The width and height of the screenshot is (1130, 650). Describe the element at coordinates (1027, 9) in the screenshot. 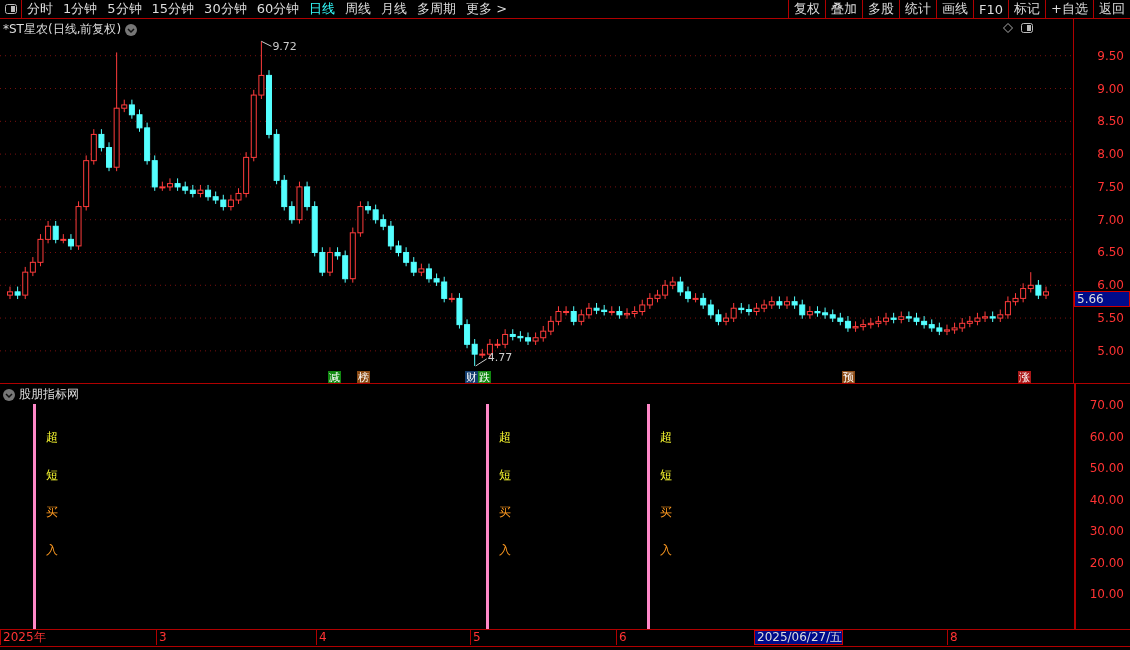

I see `toolbar-button: 标记` at that location.